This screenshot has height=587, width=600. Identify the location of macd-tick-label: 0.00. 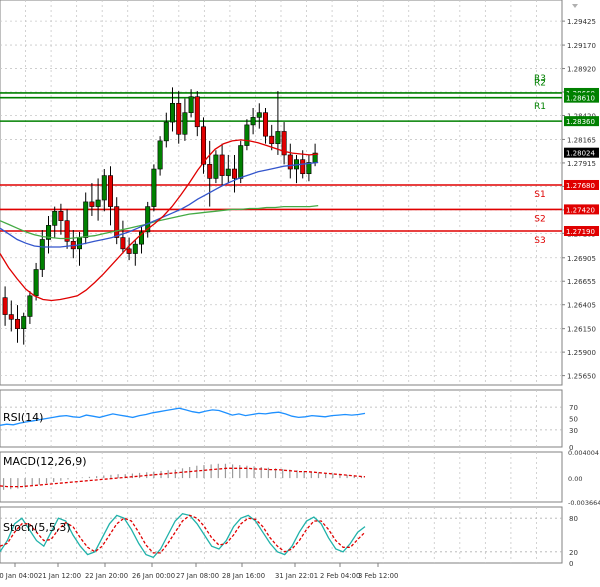
(575, 479).